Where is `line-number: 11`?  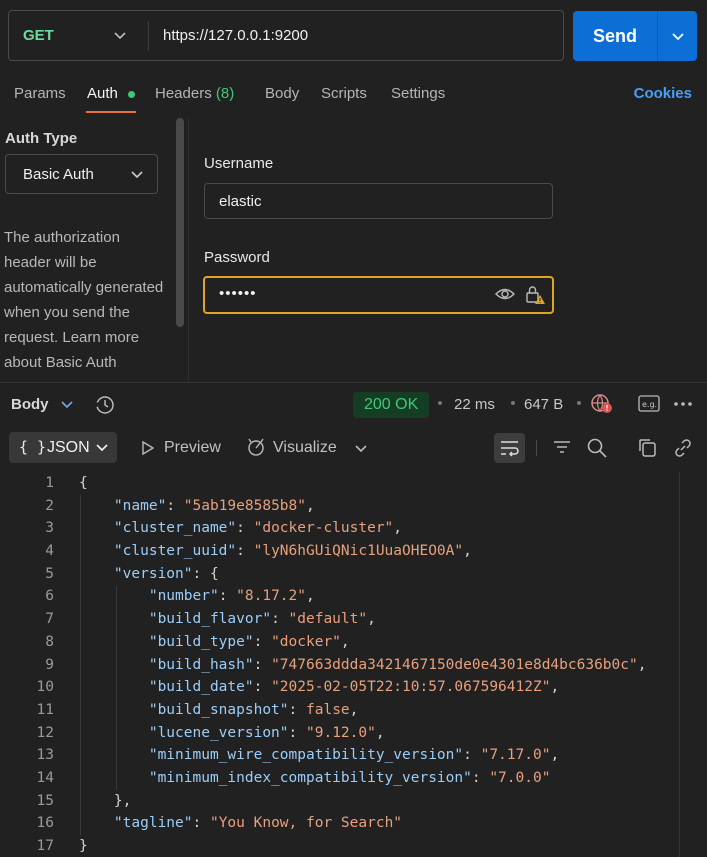 line-number: 11 is located at coordinates (45, 709).